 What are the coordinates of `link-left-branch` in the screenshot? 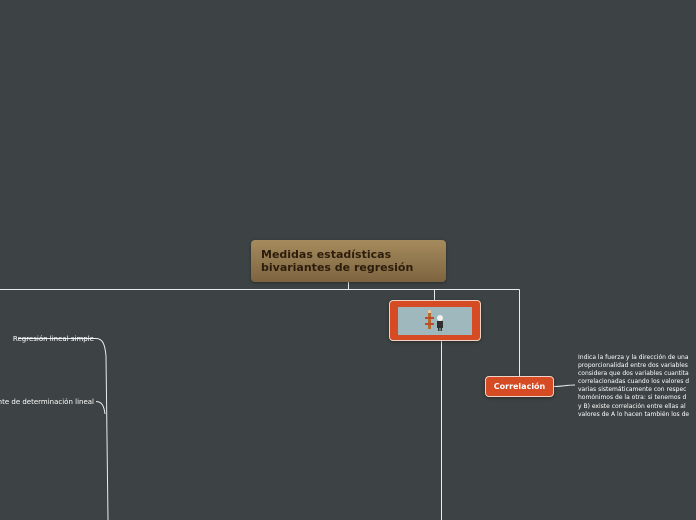 It's located at (63, 429).